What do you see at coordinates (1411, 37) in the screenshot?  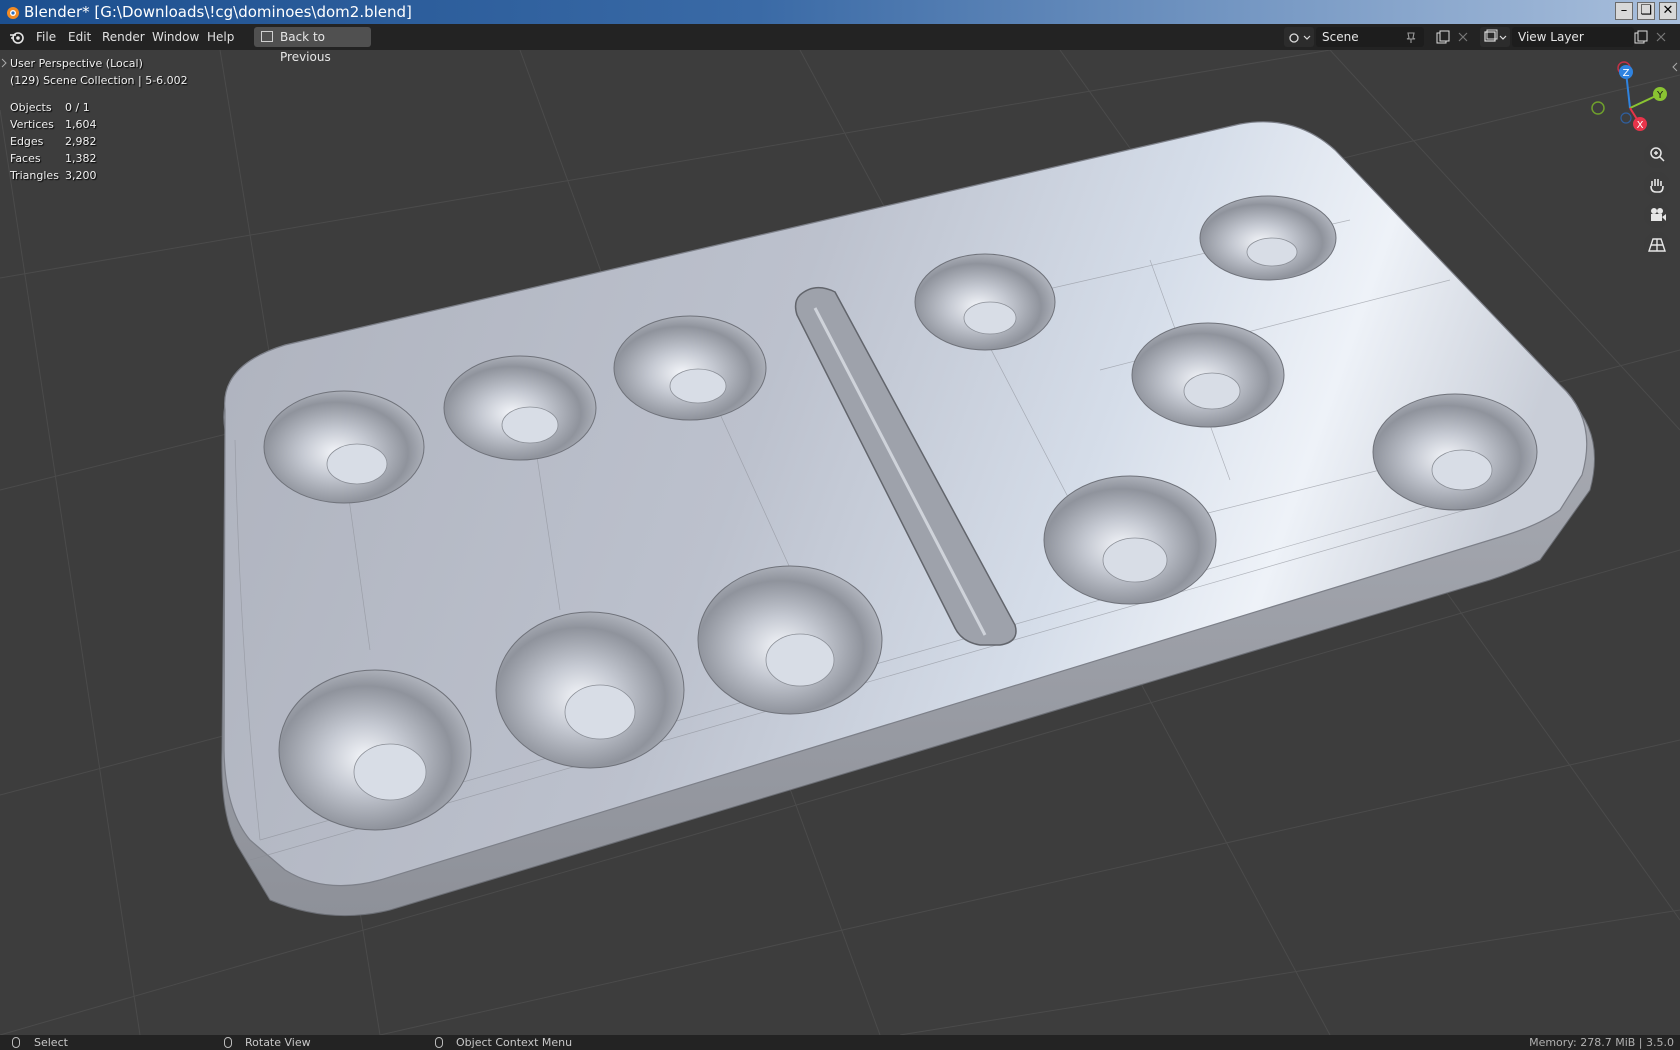 I see `pin-icon` at bounding box center [1411, 37].